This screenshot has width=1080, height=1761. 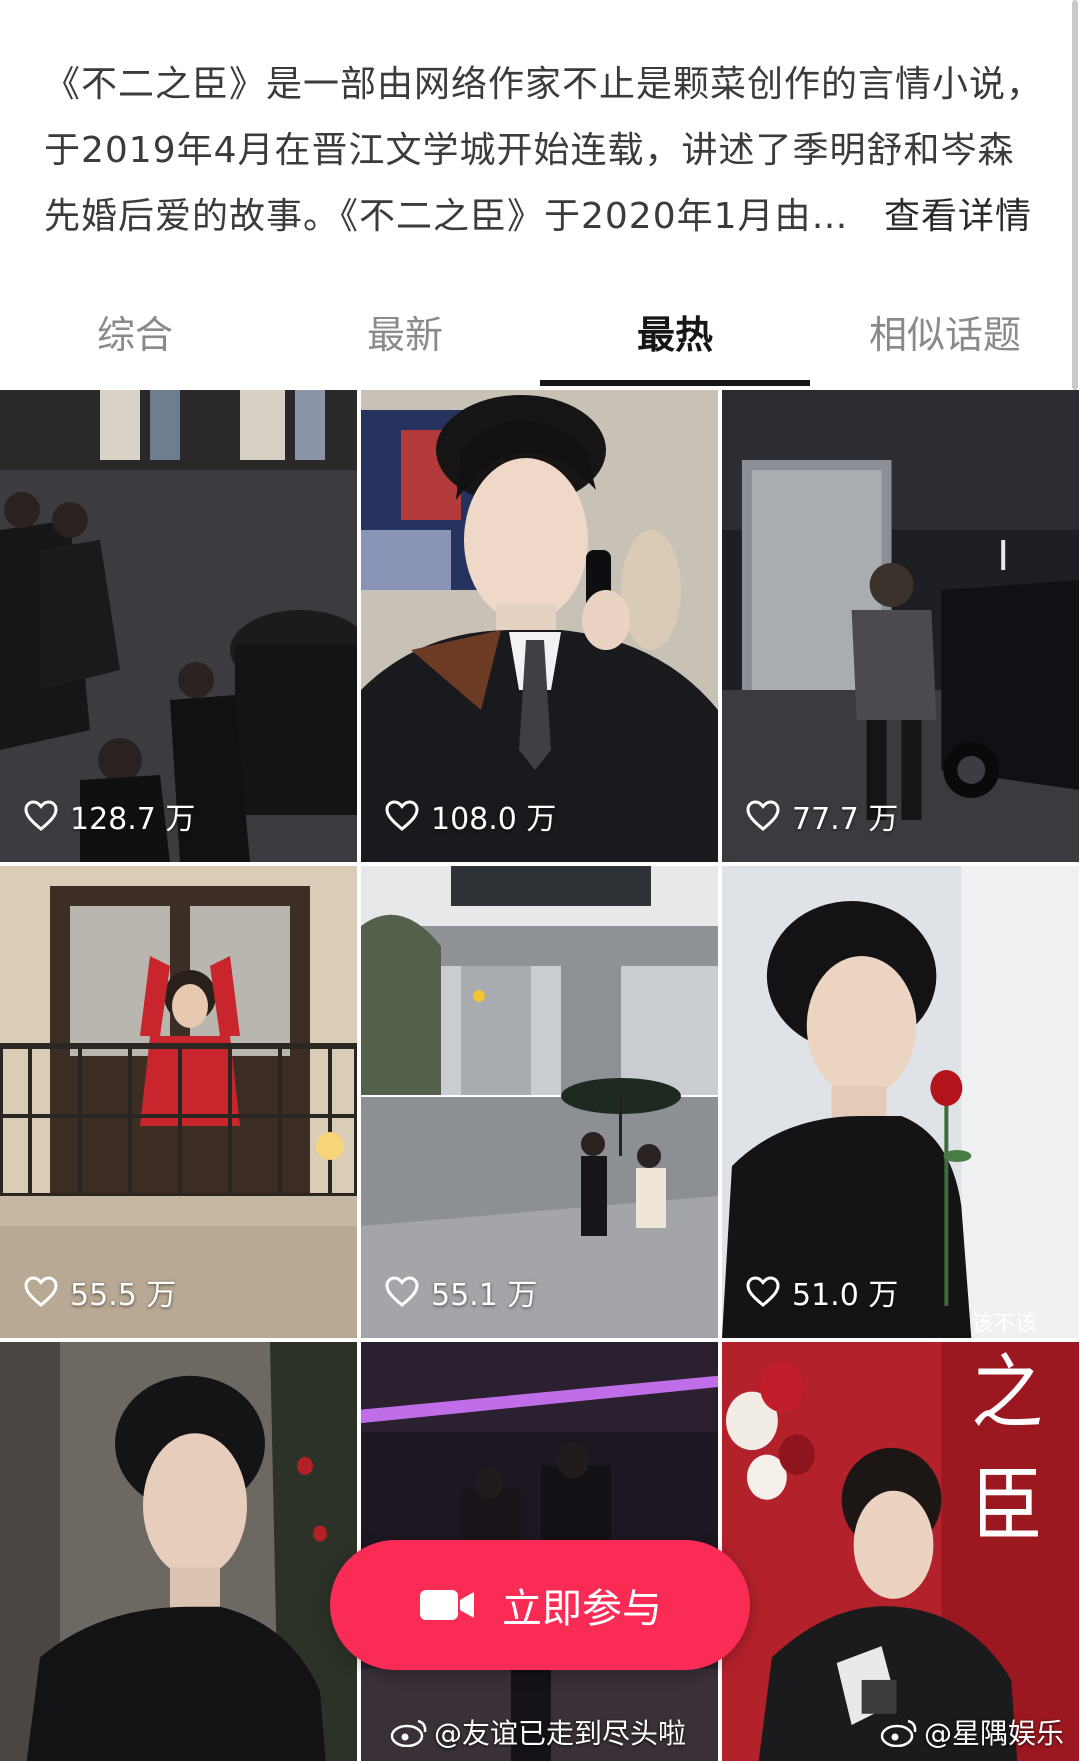 I want to click on active-tab-indicator, so click(x=675, y=383).